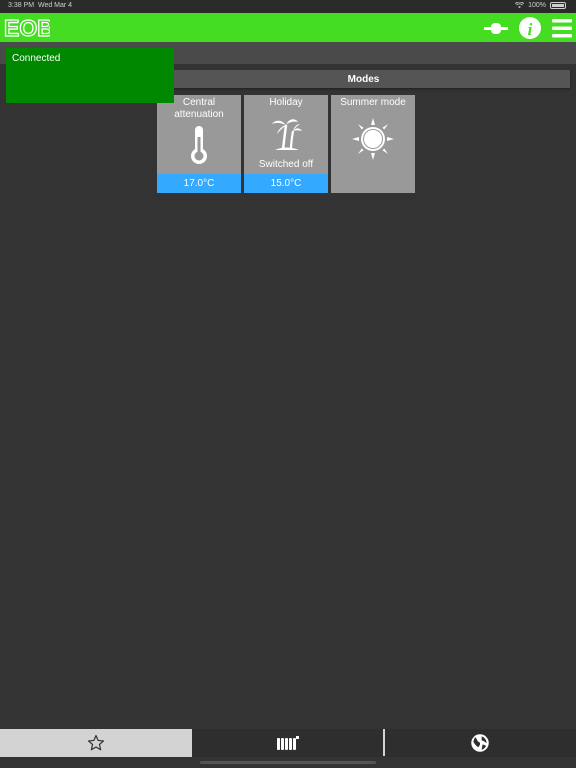 The height and width of the screenshot is (768, 576). I want to click on battery-icon, so click(558, 5).